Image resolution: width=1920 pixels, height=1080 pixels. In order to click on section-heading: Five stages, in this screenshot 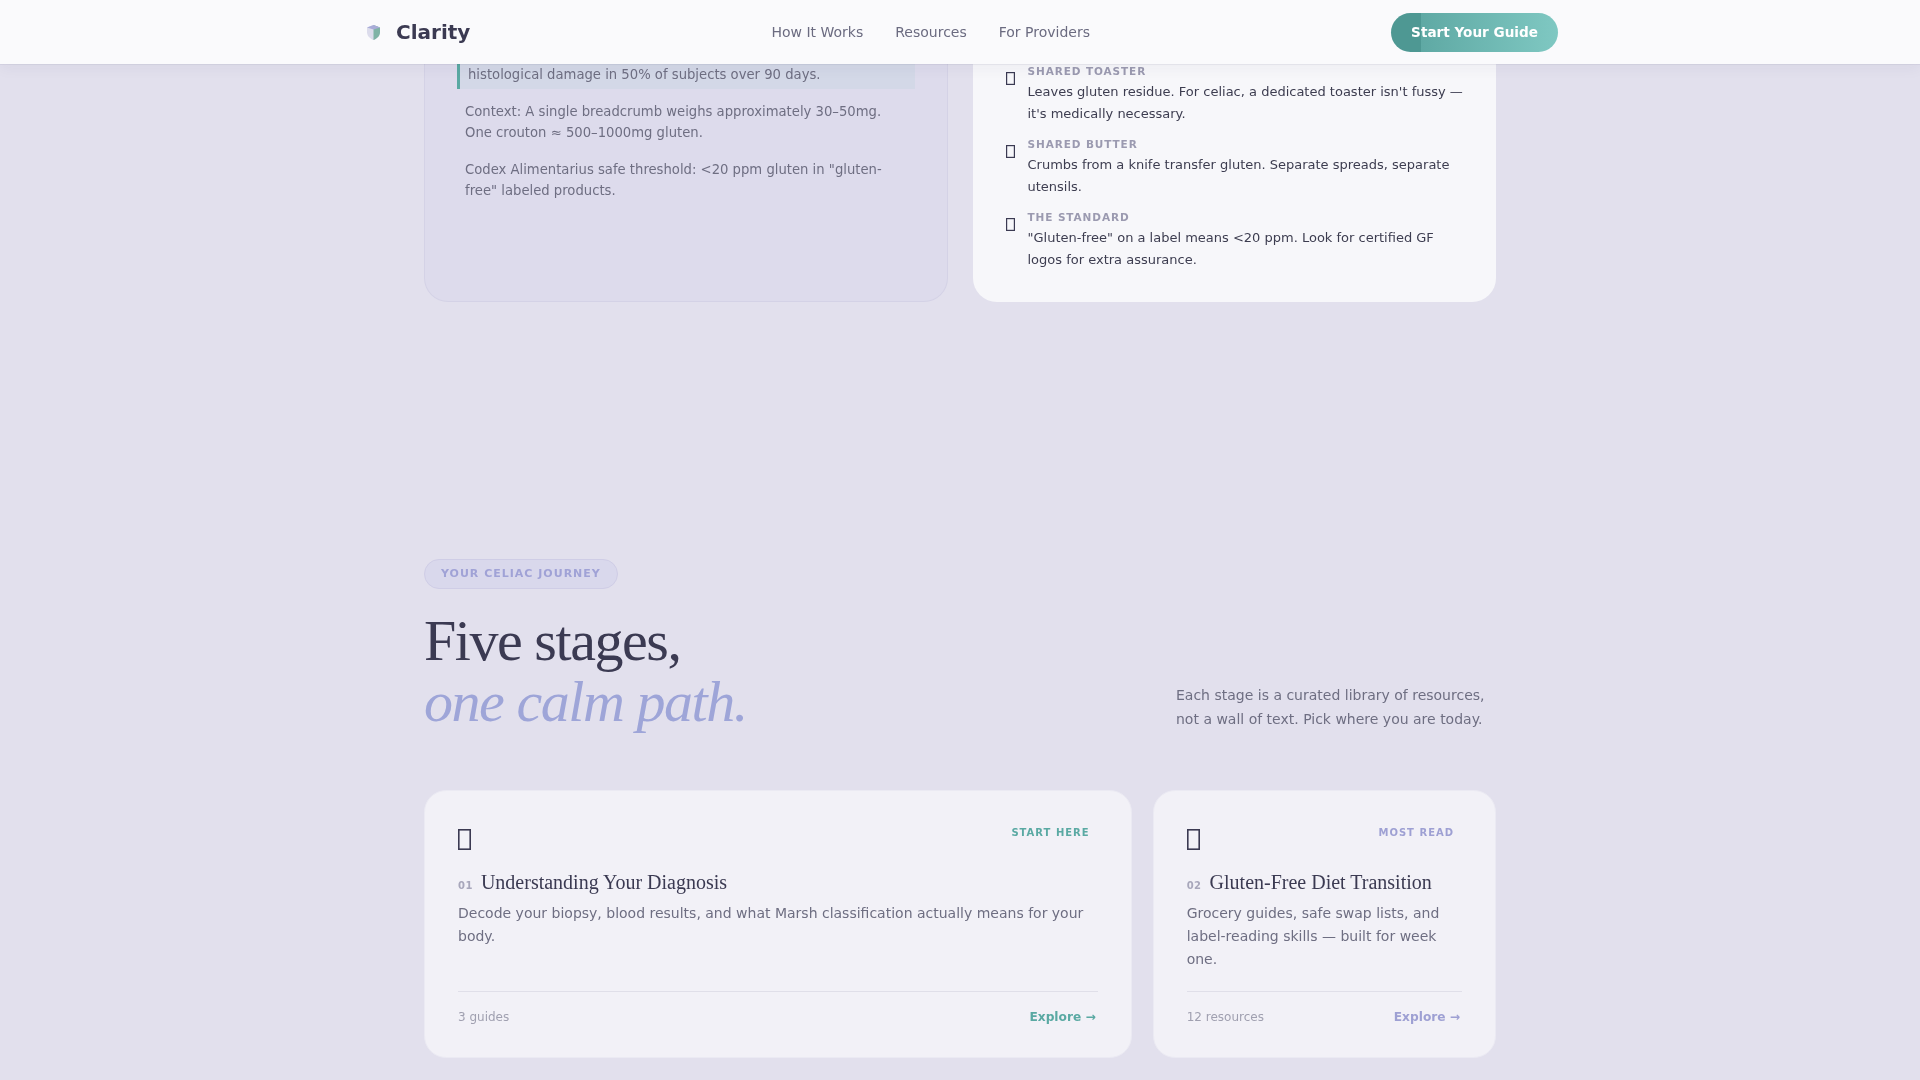, I will do `click(553, 640)`.